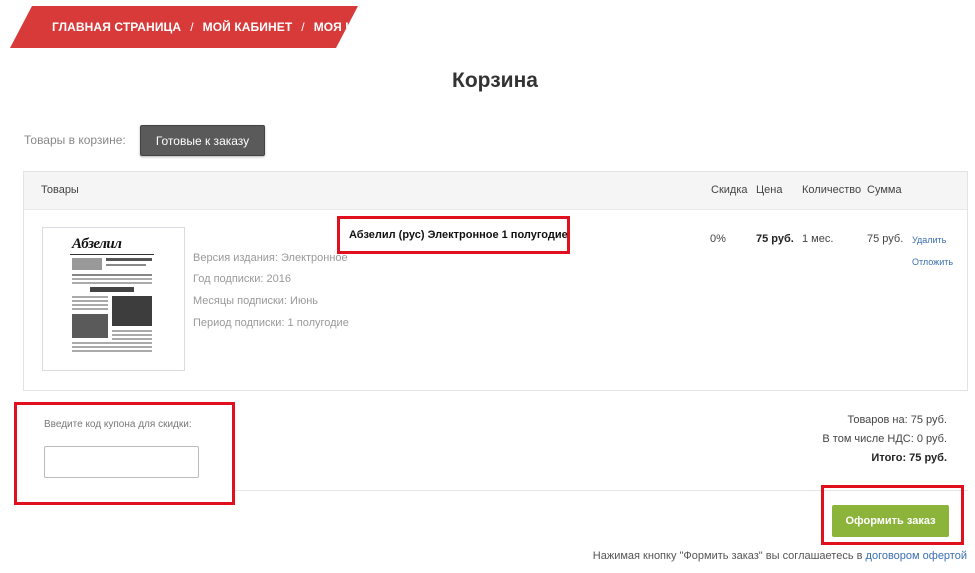 The height and width of the screenshot is (573, 975). Describe the element at coordinates (929, 240) in the screenshot. I see `delete-link: Удалить` at that location.